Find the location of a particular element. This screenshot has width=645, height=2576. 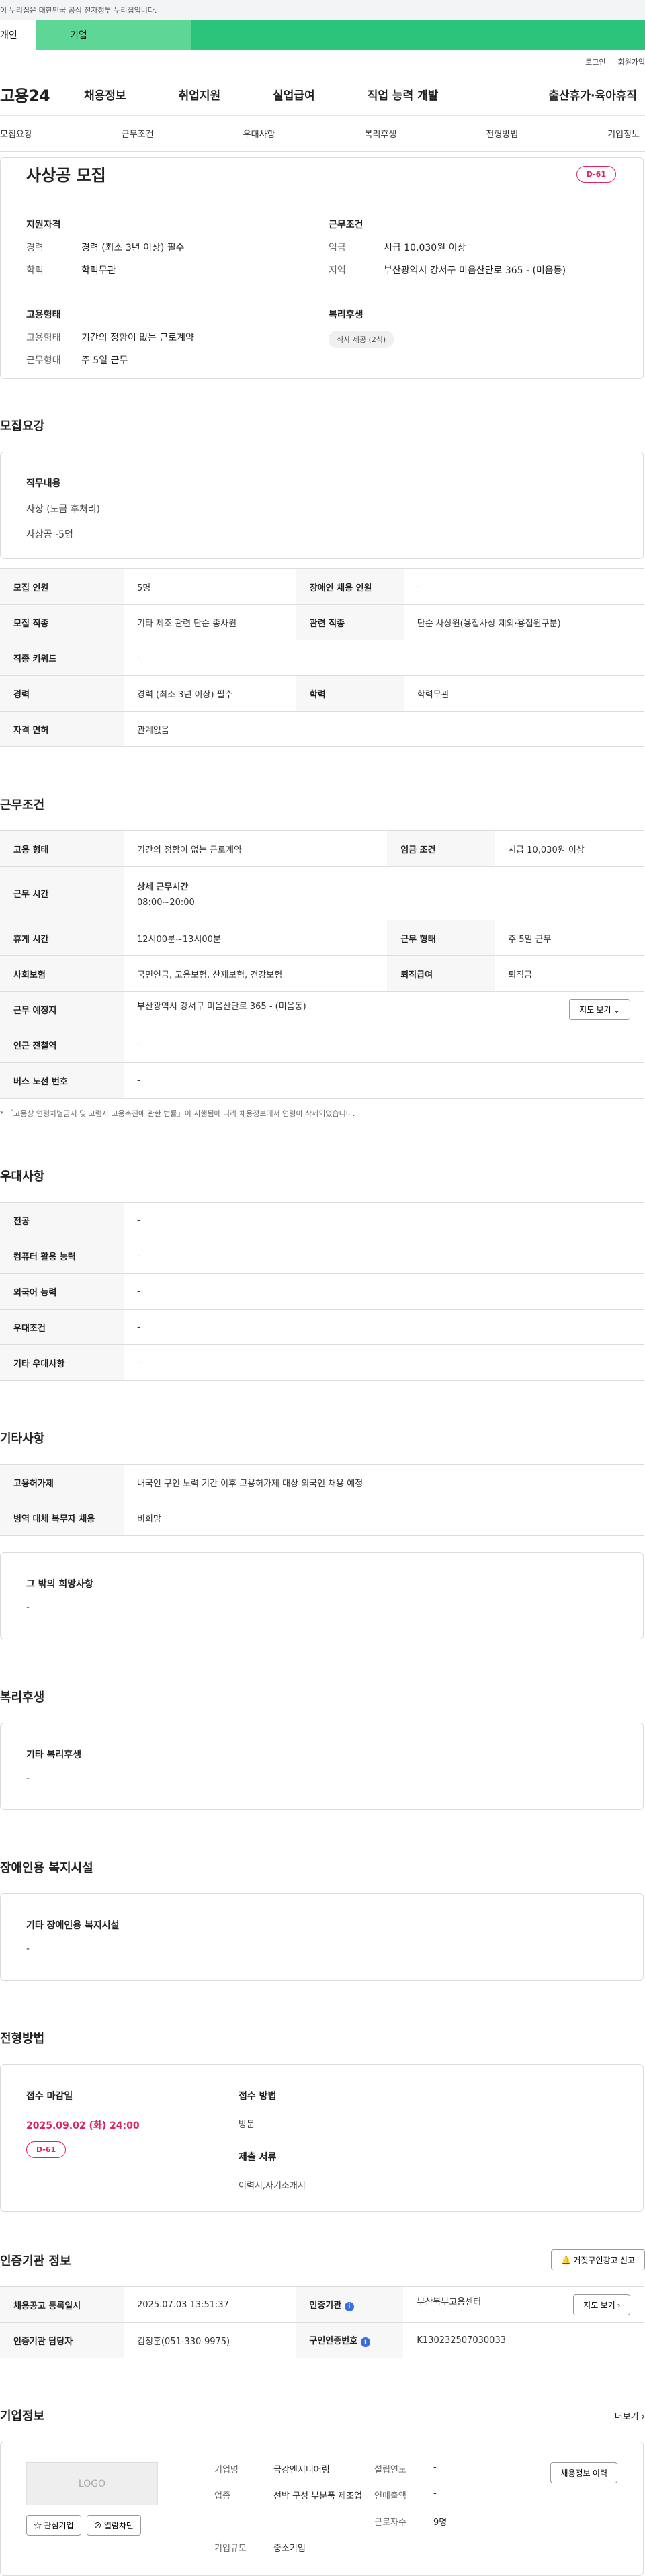

map-button: 지도 보기 ⌄ is located at coordinates (599, 1009).